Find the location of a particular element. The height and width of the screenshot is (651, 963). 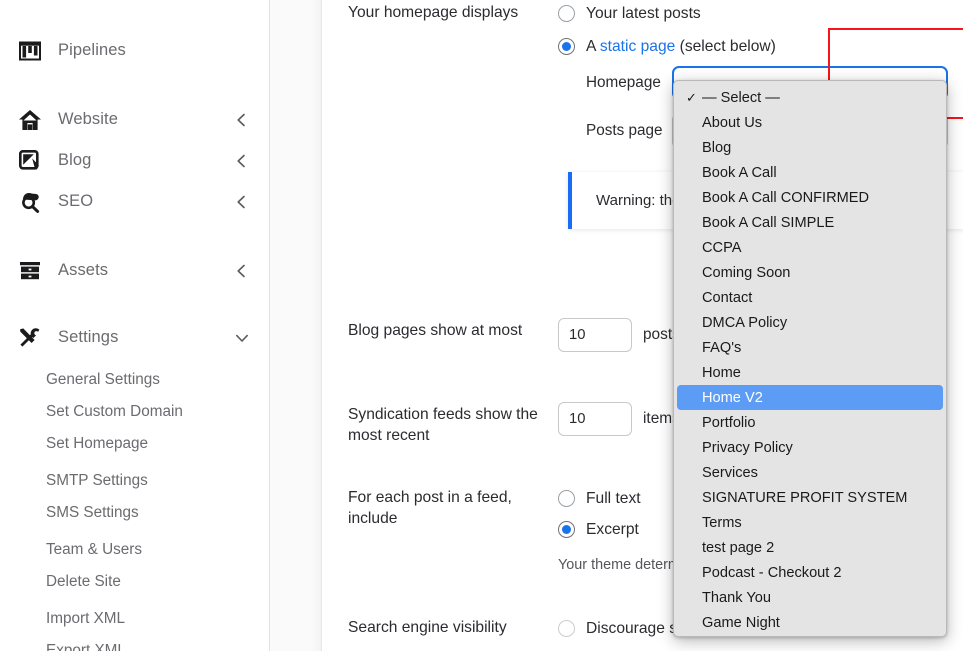

dropdown-option: CCPA is located at coordinates (810, 247).